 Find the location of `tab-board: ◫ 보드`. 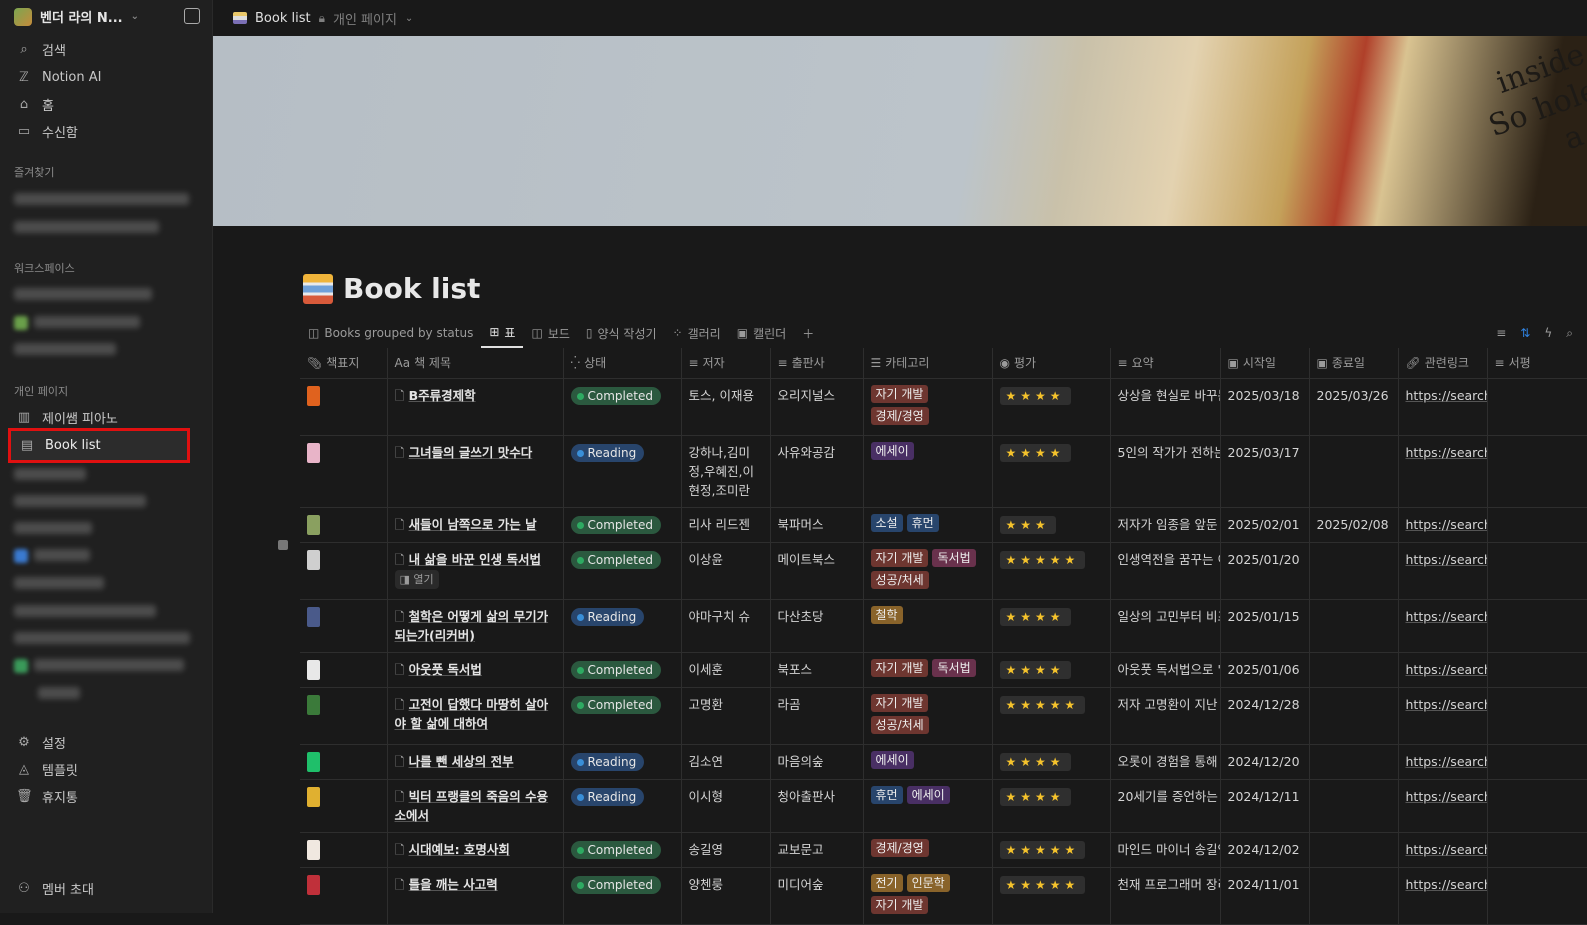

tab-board: ◫ 보드 is located at coordinates (550, 333).